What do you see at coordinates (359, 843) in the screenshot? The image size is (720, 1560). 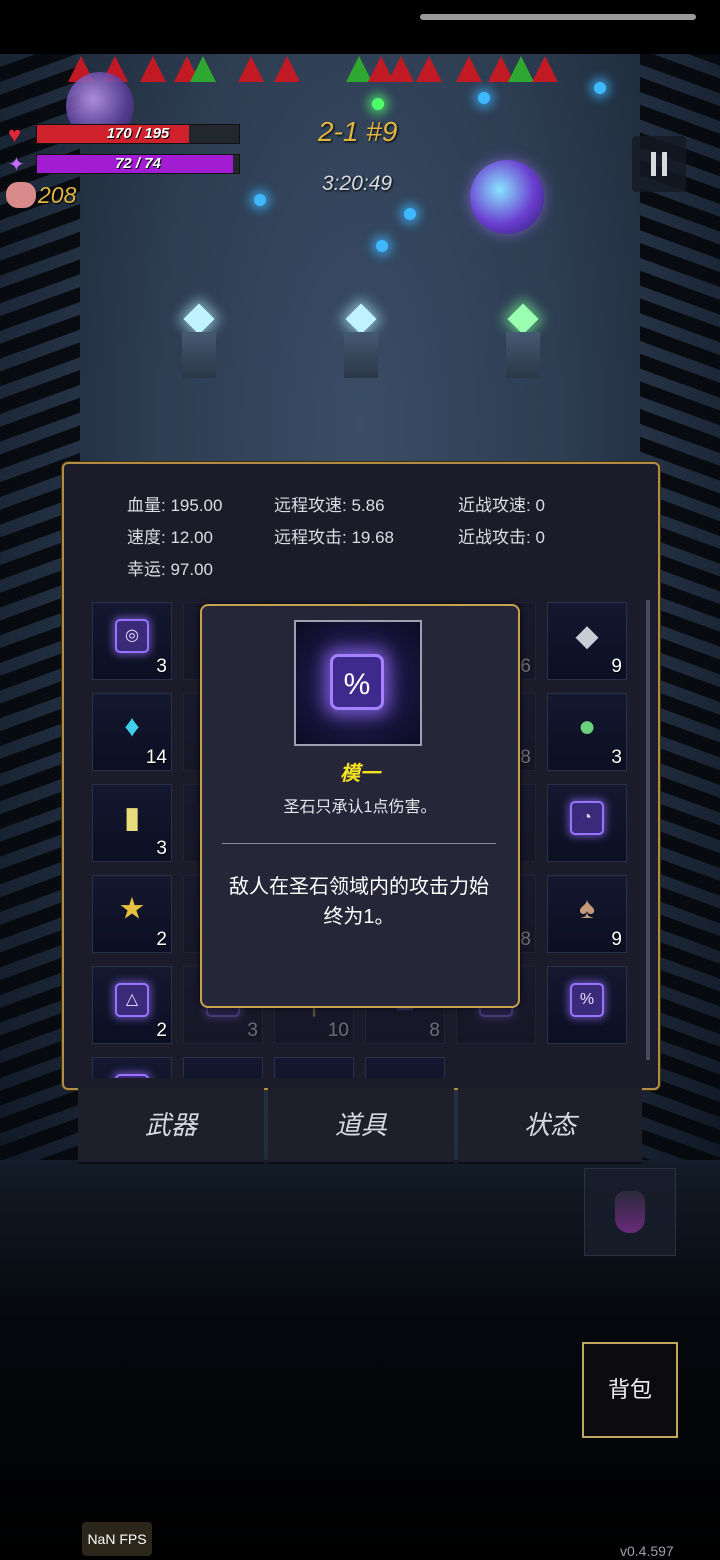 I see `tooltip-divider` at bounding box center [359, 843].